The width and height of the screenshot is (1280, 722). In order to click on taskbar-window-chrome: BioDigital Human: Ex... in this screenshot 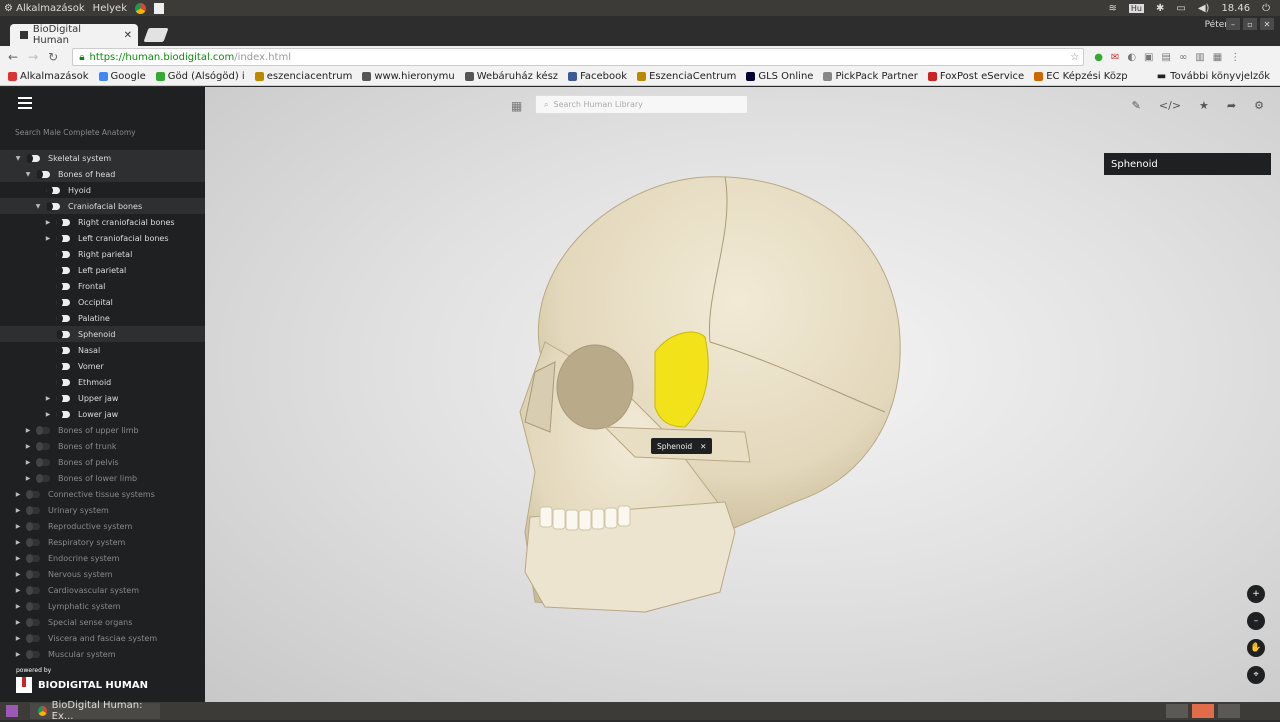, I will do `click(95, 711)`.